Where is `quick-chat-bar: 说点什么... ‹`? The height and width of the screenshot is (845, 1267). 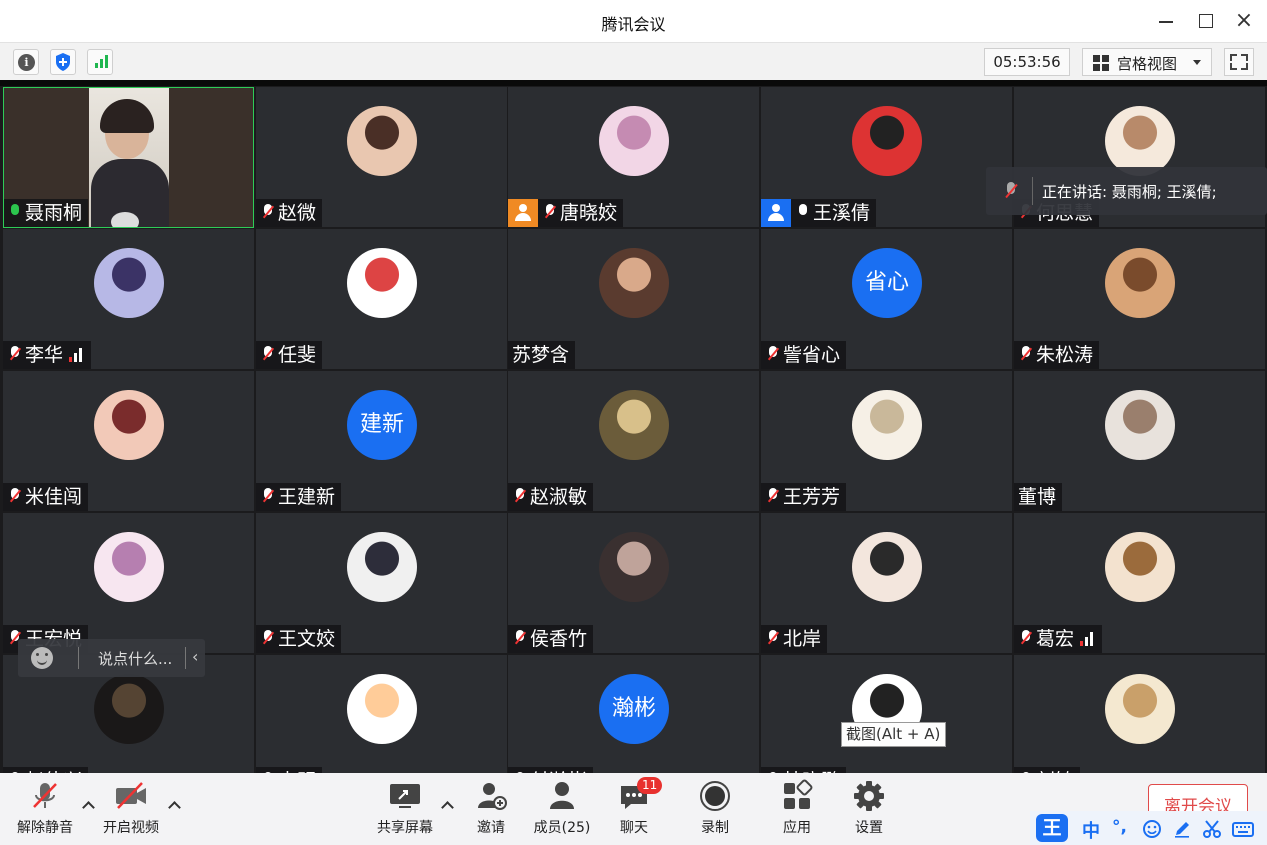
quick-chat-bar: 说点什么... ‹ is located at coordinates (111, 658).